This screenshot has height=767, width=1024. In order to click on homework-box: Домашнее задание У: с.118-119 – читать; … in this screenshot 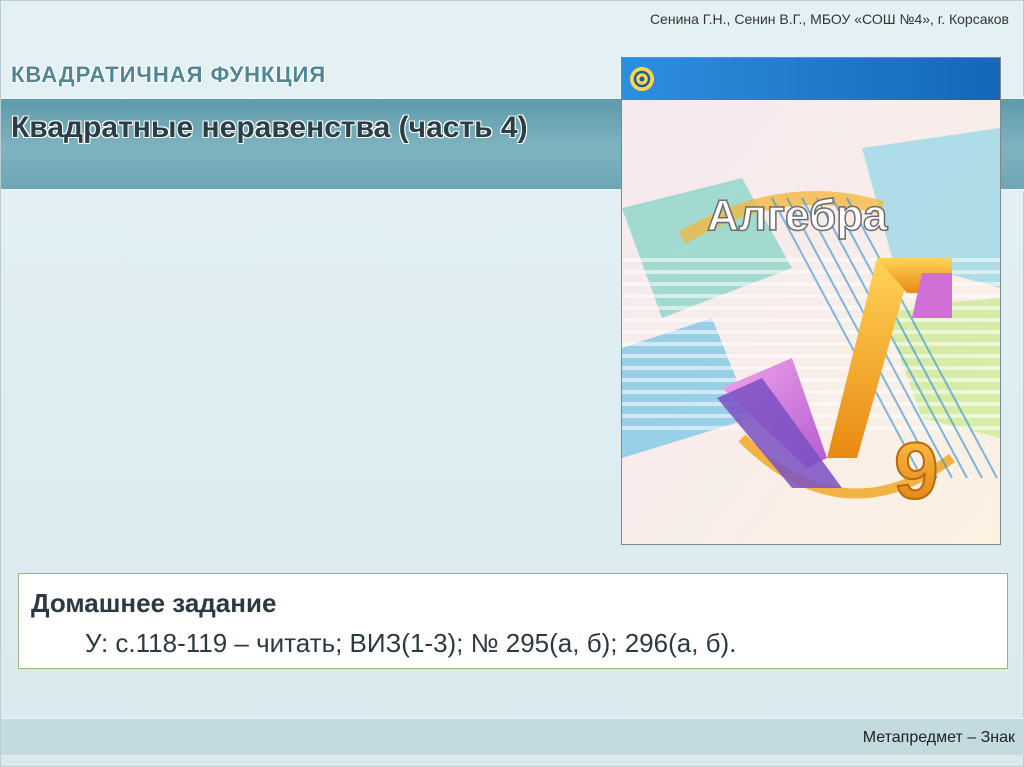, I will do `click(513, 621)`.